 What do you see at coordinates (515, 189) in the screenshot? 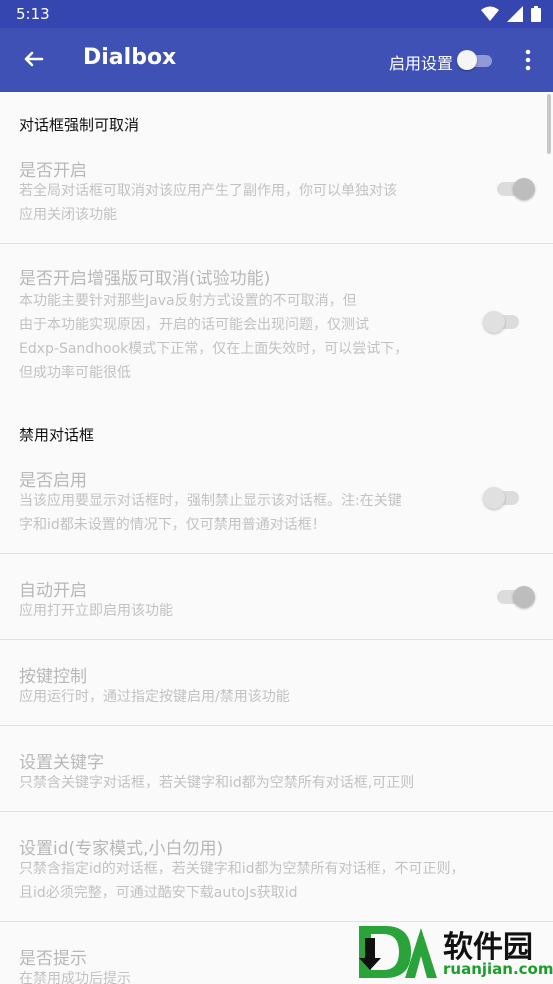
I see `pref-enable-switch` at bounding box center [515, 189].